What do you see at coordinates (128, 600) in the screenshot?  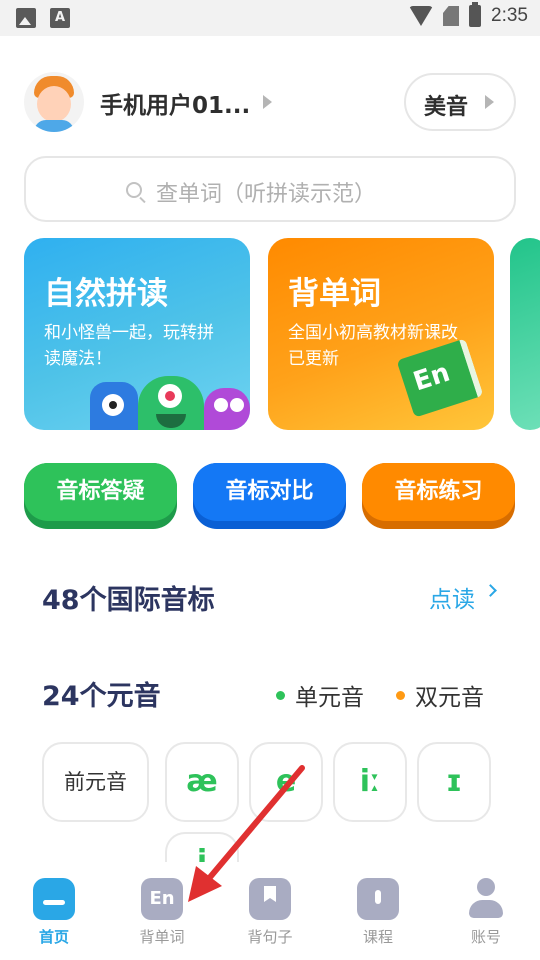 I see `section-title: 48个国际音标` at bounding box center [128, 600].